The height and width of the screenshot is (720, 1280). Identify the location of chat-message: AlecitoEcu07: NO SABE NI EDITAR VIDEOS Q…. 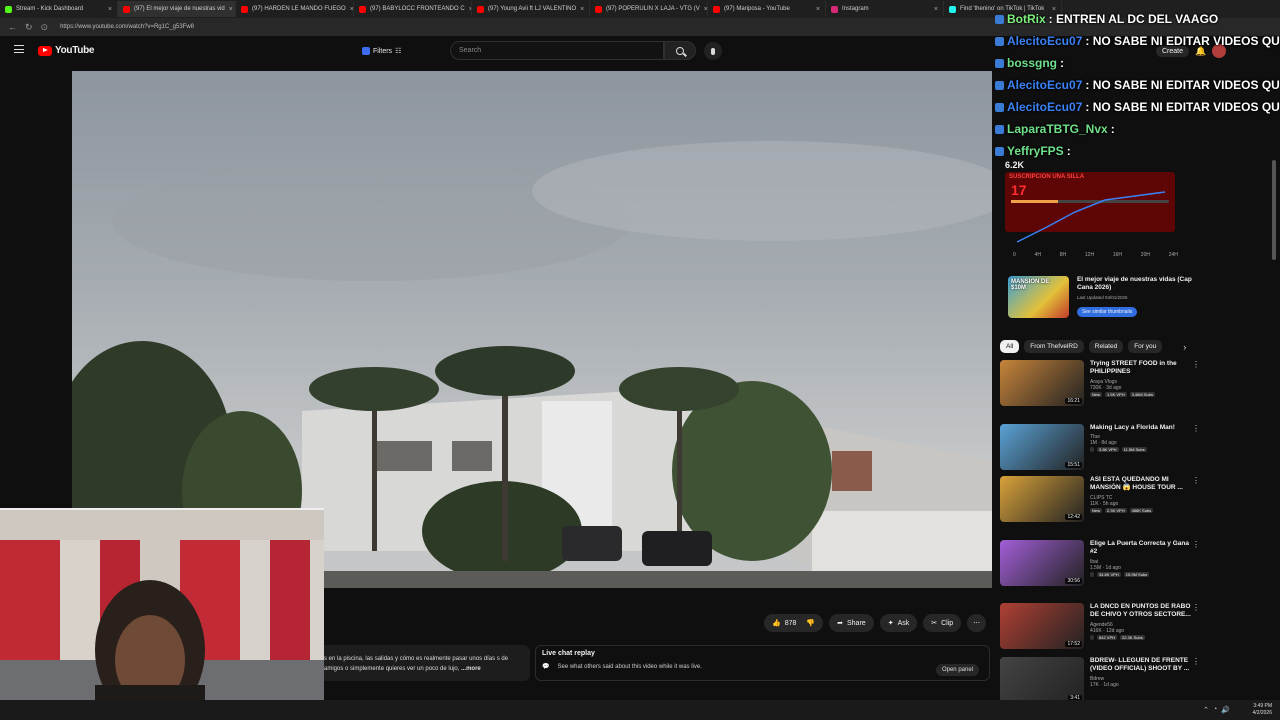
(1137, 85).